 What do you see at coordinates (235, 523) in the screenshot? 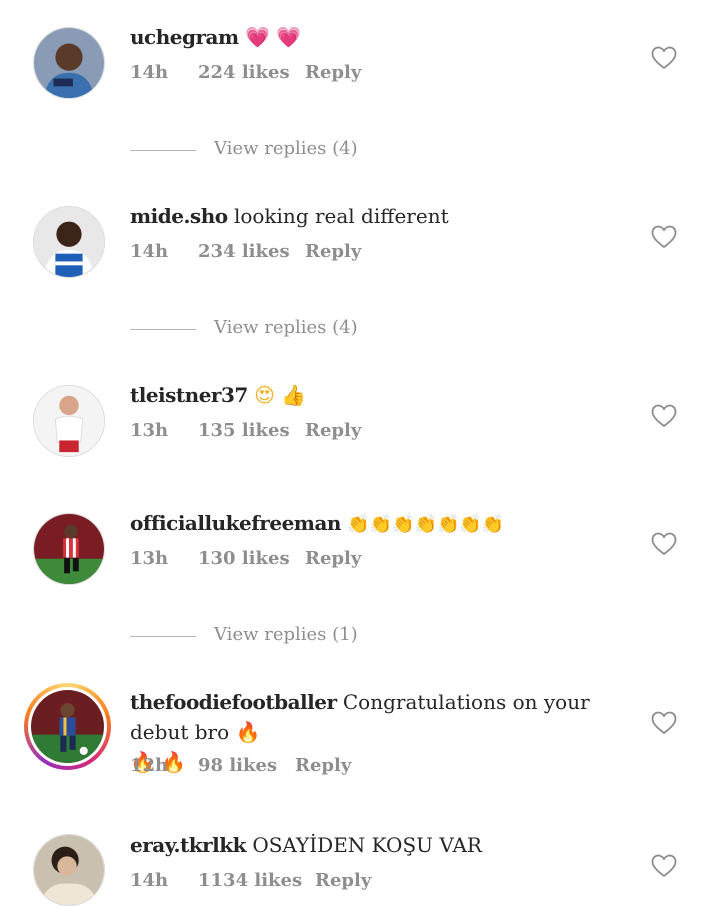
I see `username: officiallukefreeman` at bounding box center [235, 523].